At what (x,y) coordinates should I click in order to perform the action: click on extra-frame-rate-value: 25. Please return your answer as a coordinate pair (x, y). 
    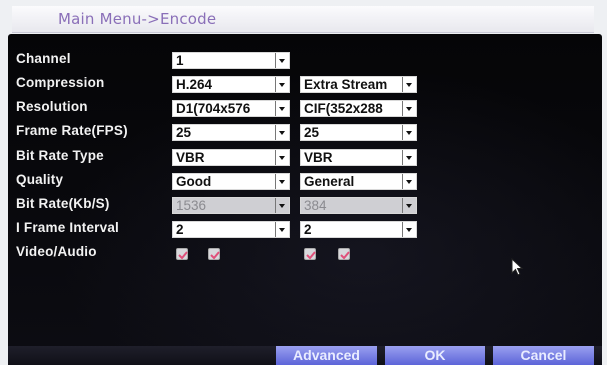
    Looking at the image, I should click on (312, 132).